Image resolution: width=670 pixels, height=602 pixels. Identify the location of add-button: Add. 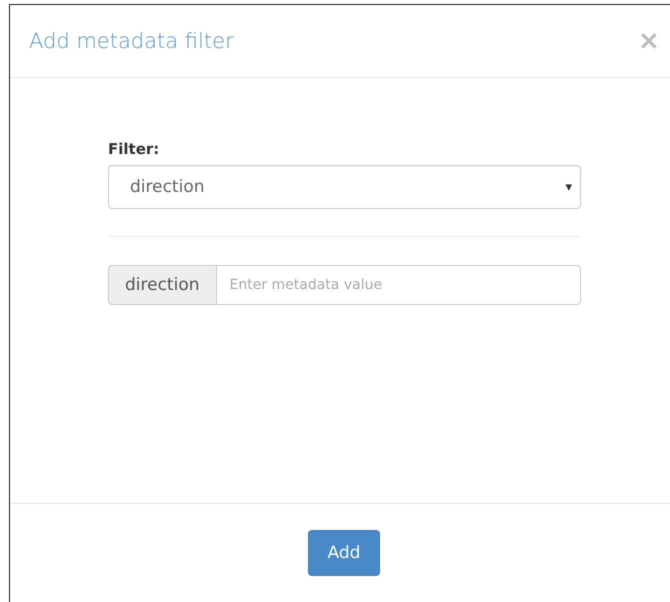
(344, 553).